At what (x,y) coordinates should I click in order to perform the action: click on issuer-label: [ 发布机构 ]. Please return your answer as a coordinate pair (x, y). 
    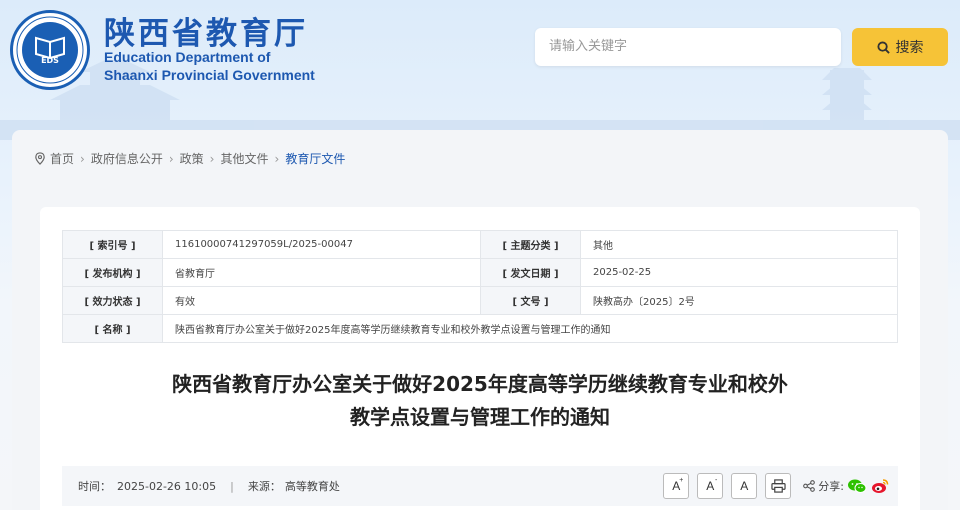
    Looking at the image, I should click on (112, 272).